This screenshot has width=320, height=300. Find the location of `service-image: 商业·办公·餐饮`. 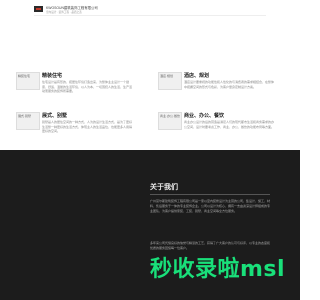

service-image: 商业·办公·餐饮 is located at coordinates (170, 121).